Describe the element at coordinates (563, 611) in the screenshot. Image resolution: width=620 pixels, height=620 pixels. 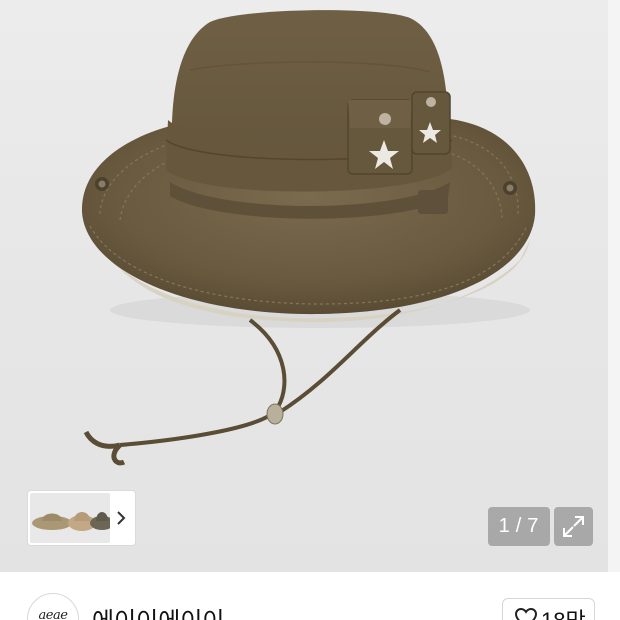
I see `like-count: 18만` at that location.